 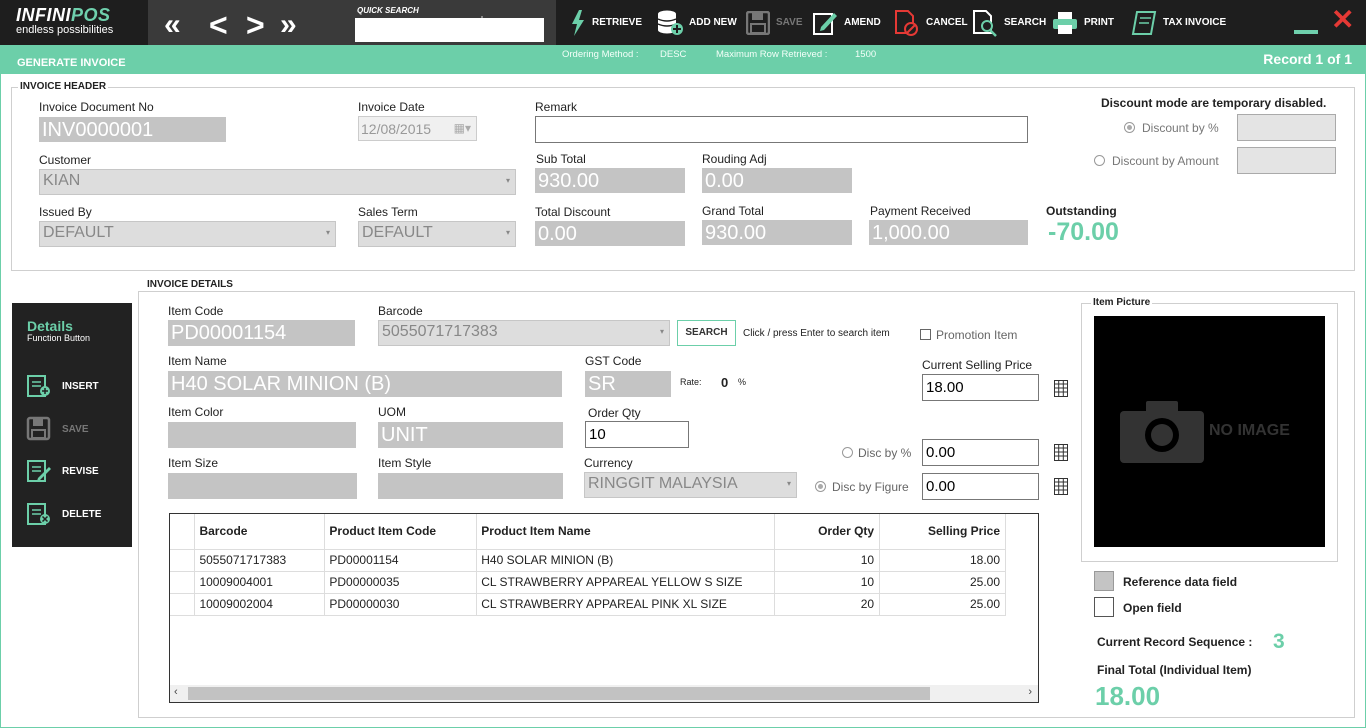 I want to click on invoice-date-picker: 12/08/2015 ▦▾, so click(x=417, y=128).